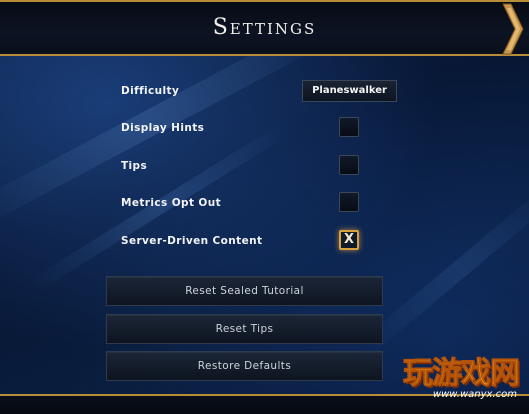  Describe the element at coordinates (512, 29) in the screenshot. I see `chevron-right-icon` at that location.